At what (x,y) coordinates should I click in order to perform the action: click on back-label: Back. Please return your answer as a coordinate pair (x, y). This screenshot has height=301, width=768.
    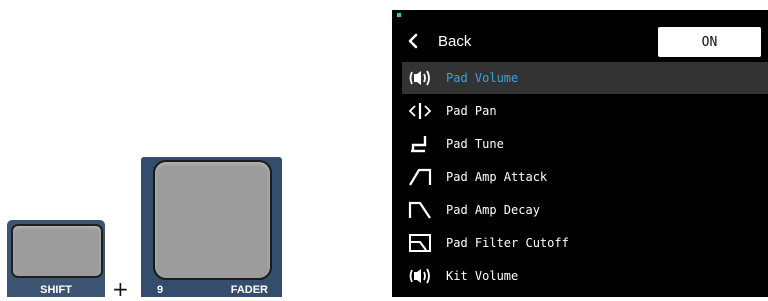
    Looking at the image, I should click on (455, 41).